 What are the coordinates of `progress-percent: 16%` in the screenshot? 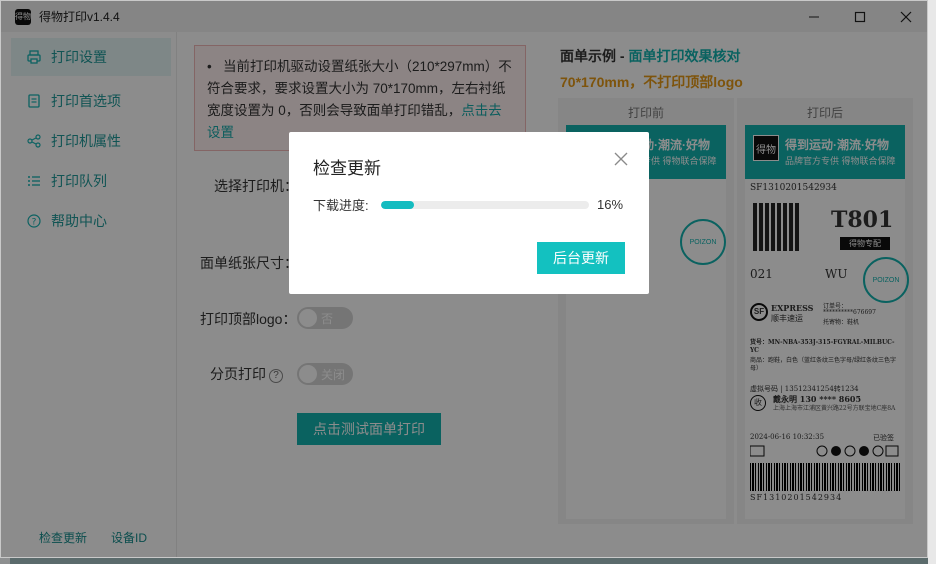 It's located at (610, 204).